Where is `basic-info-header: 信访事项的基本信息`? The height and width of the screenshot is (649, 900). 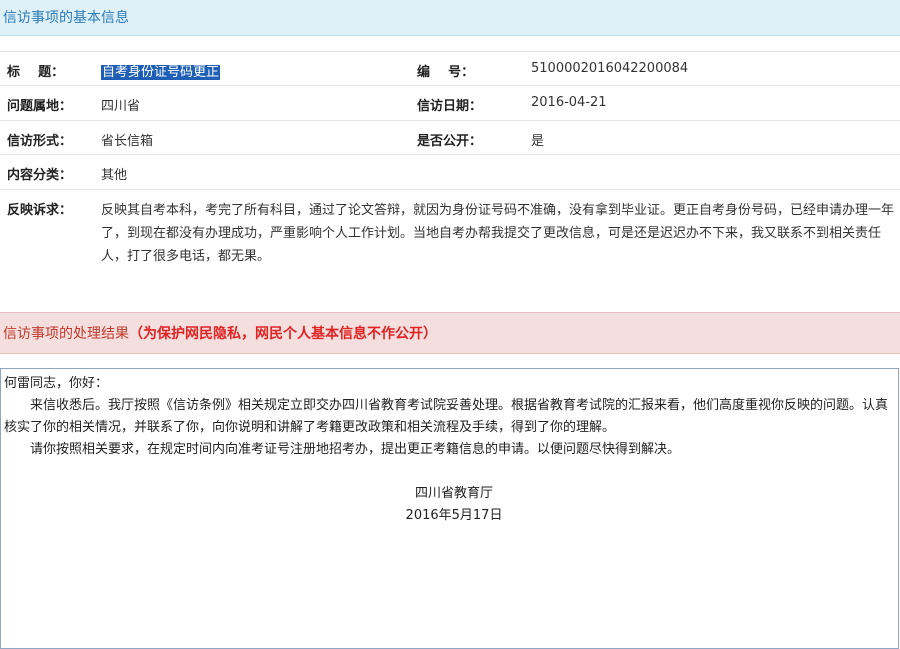 basic-info-header: 信访事项的基本信息 is located at coordinates (450, 18).